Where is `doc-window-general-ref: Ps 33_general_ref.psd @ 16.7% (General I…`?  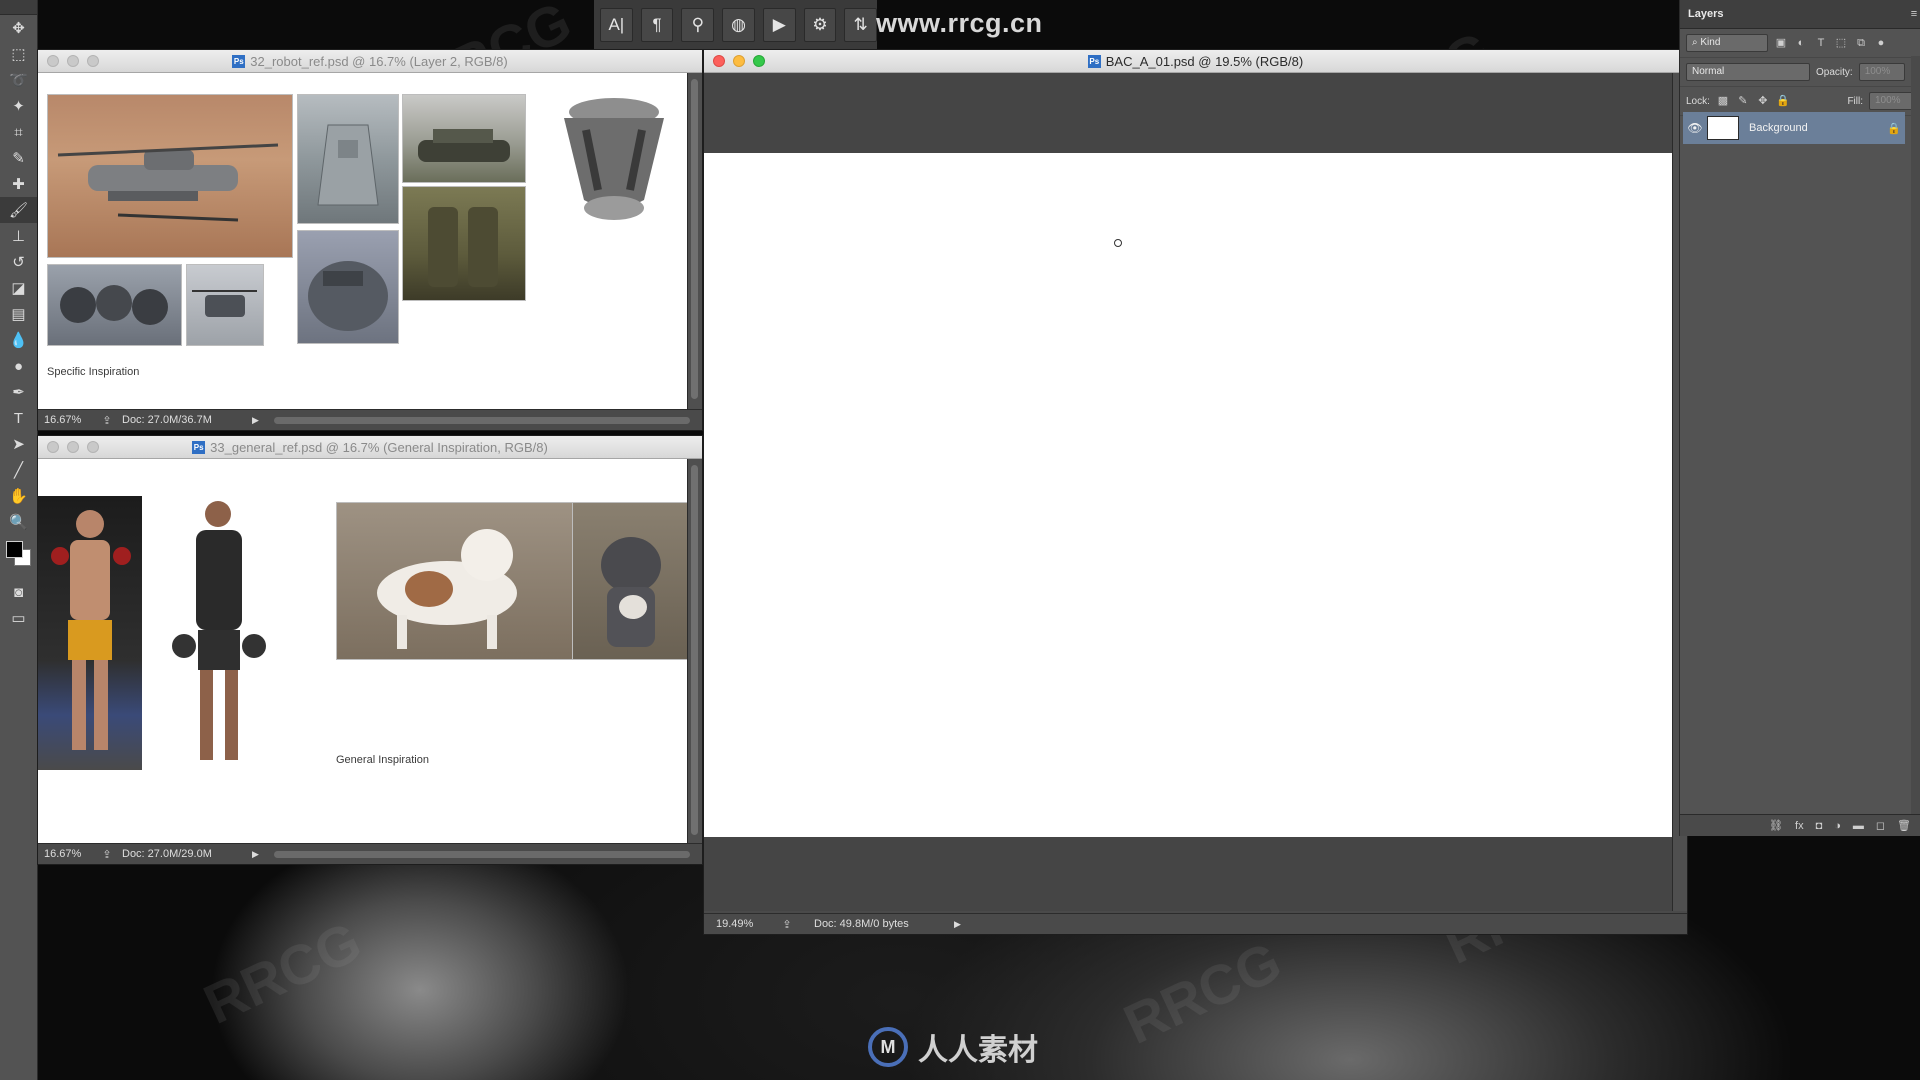
doc-window-general-ref: Ps 33_general_ref.psd @ 16.7% (General I… is located at coordinates (370, 650).